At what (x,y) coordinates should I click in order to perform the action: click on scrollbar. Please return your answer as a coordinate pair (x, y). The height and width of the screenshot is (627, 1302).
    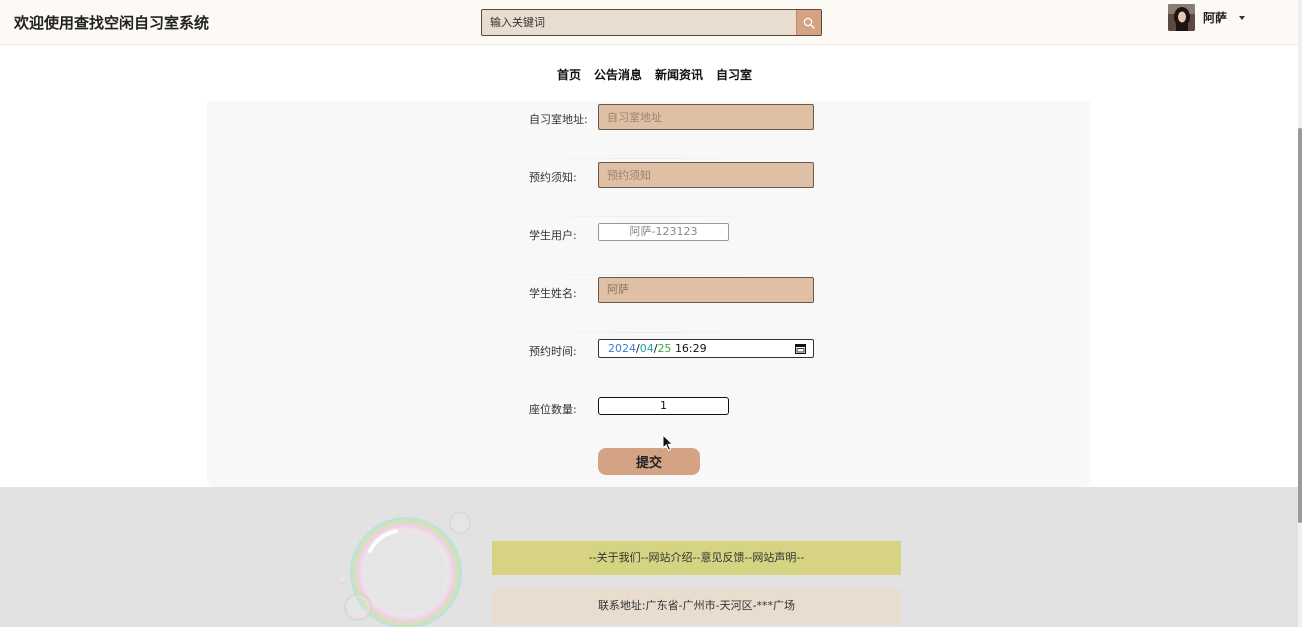
    Looking at the image, I should click on (1300, 313).